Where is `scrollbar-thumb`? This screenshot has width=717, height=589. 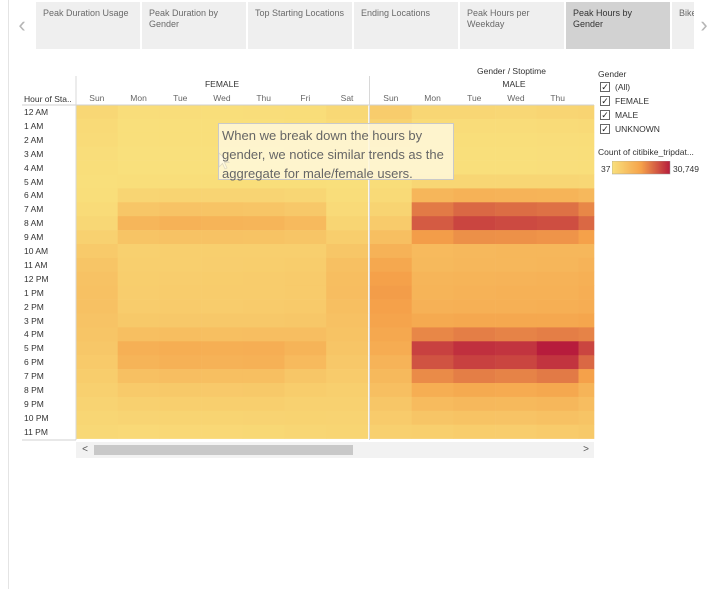 scrollbar-thumb is located at coordinates (223, 450).